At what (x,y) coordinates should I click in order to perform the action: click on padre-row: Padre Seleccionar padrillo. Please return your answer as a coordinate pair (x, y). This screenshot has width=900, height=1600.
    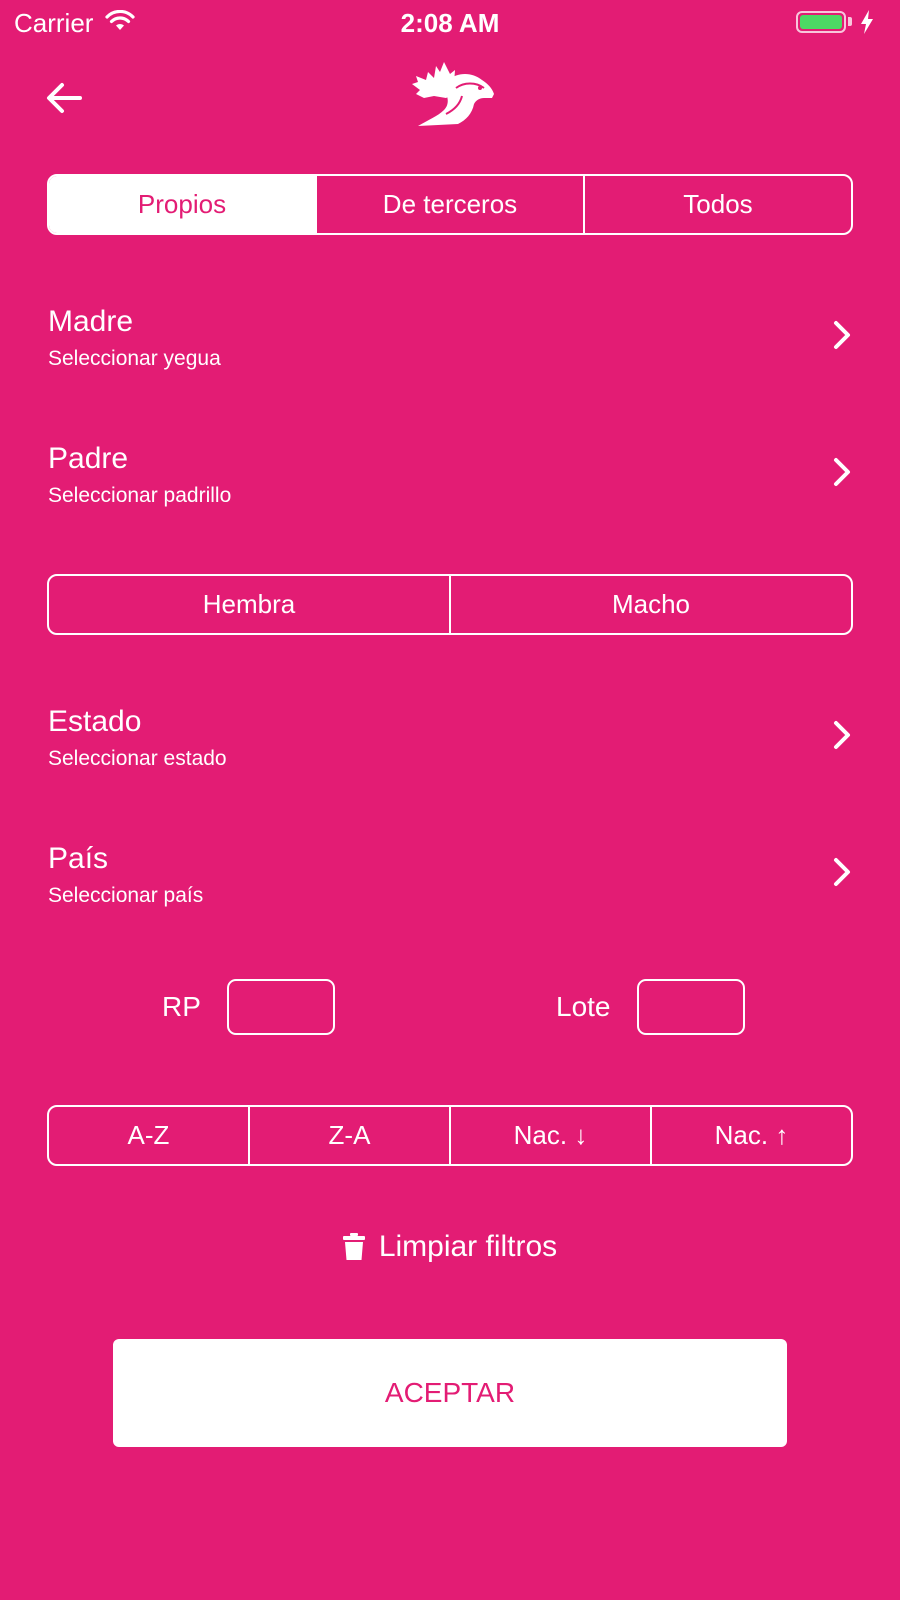
    Looking at the image, I should click on (451, 481).